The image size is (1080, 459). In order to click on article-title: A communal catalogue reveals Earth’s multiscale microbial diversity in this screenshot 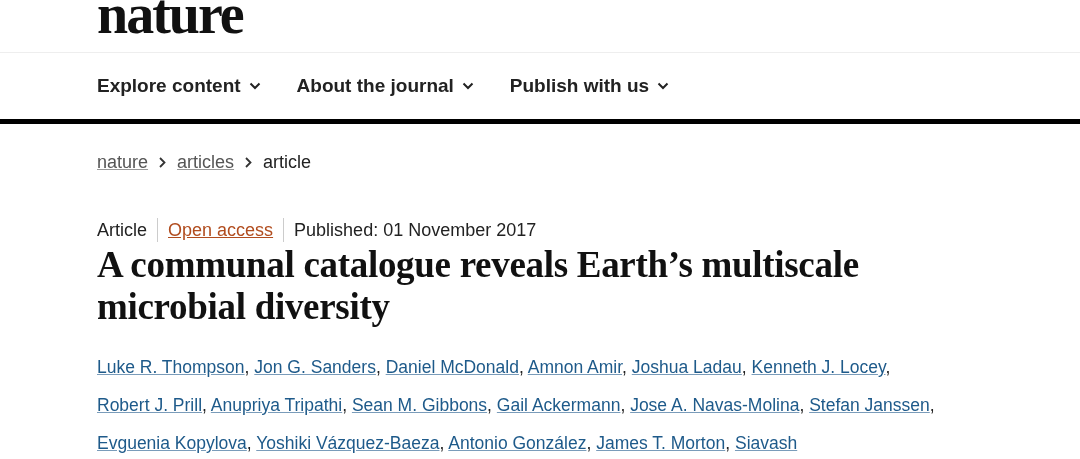, I will do `click(478, 286)`.